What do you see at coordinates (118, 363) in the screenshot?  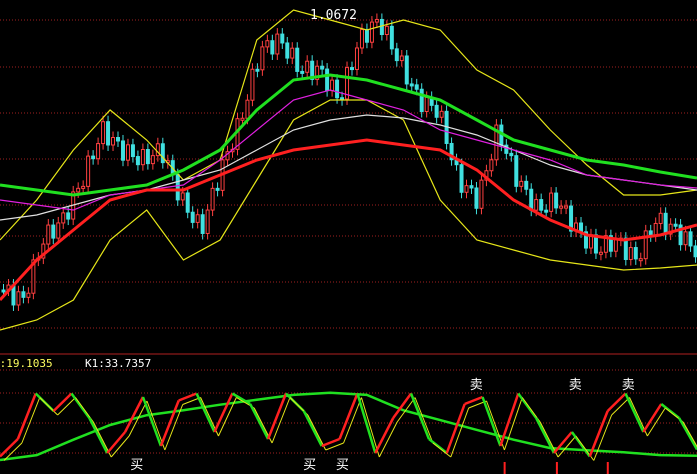 I see `k-readout: K1:33.7357` at bounding box center [118, 363].